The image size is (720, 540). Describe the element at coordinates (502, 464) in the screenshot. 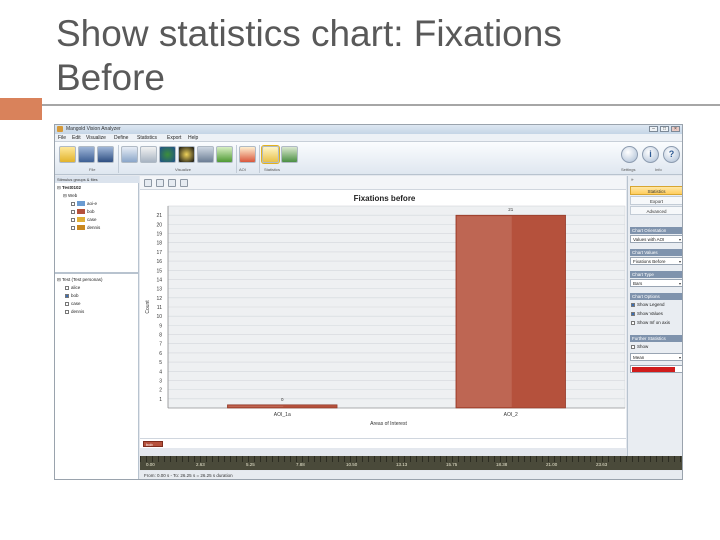

I see `timeline-label: 18.38` at that location.